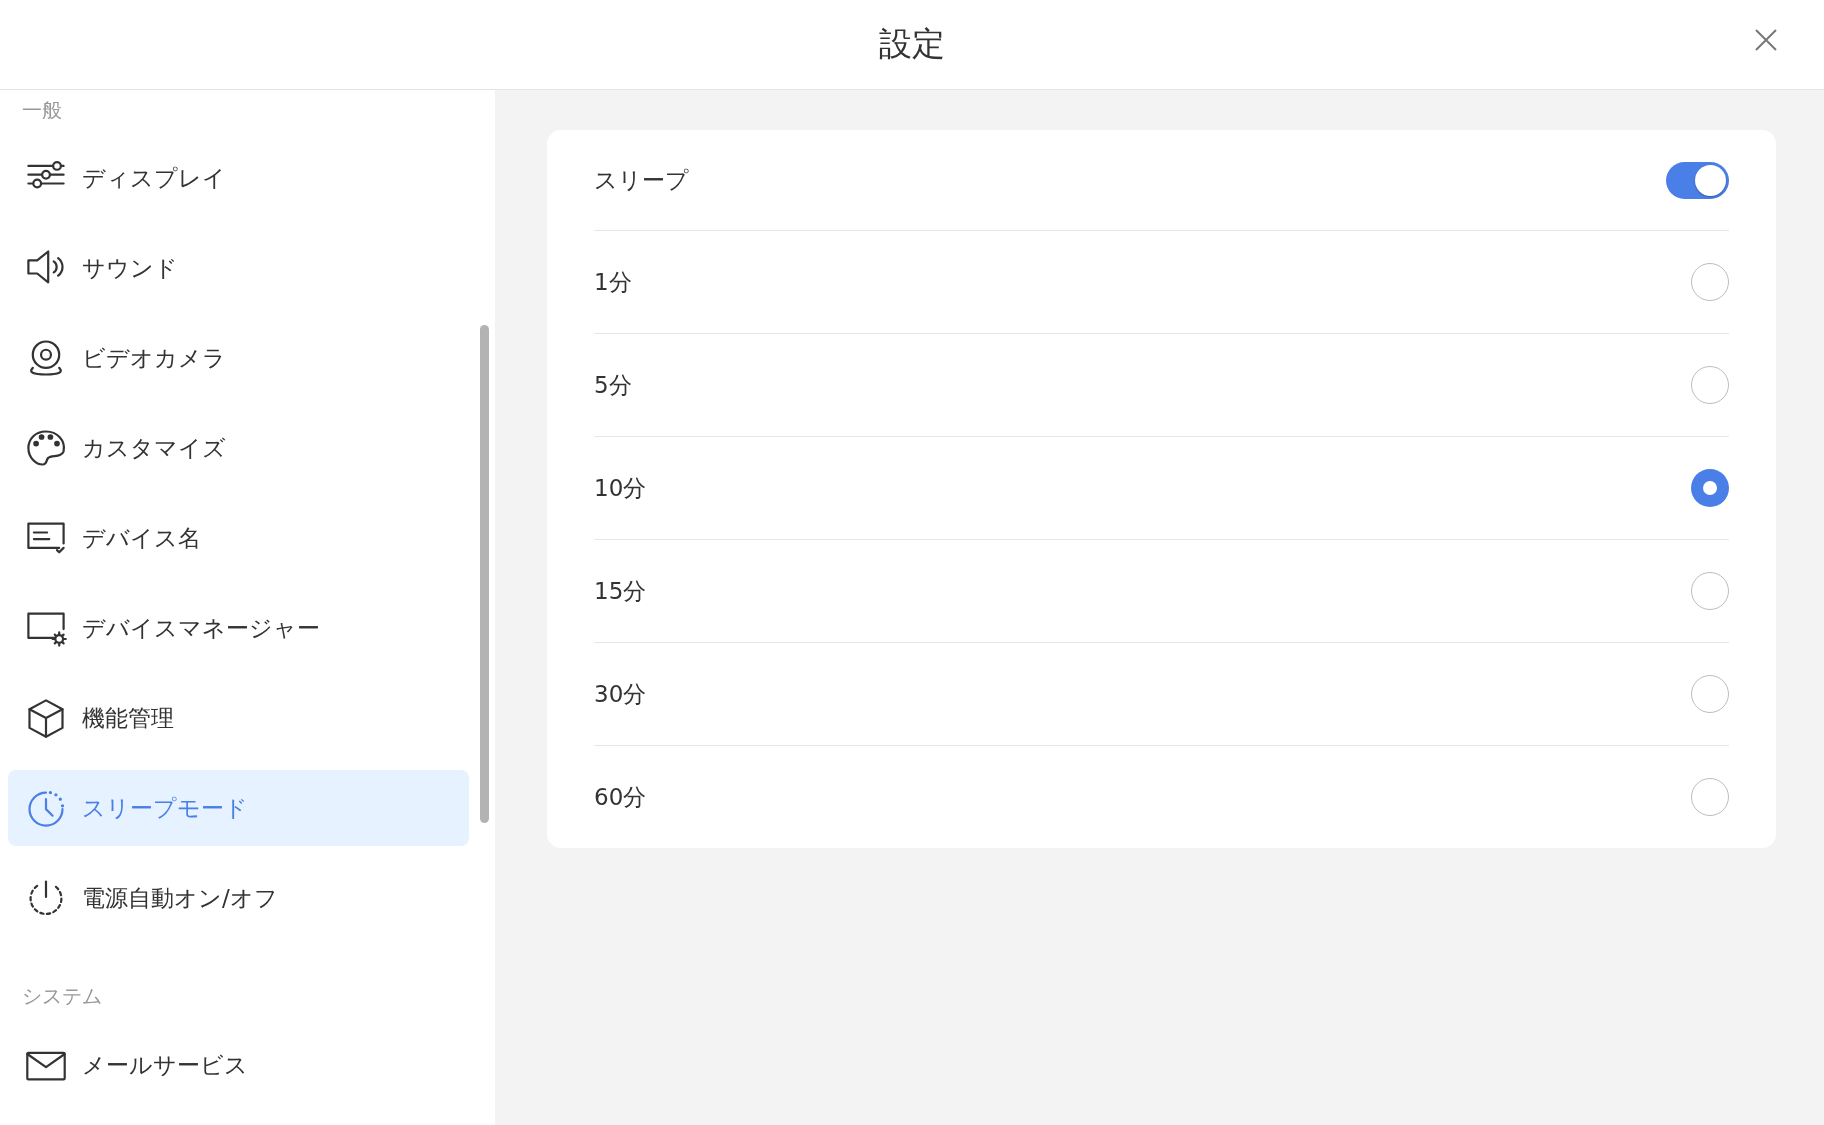  I want to click on item-label: デバイスマネージャー, so click(201, 628).